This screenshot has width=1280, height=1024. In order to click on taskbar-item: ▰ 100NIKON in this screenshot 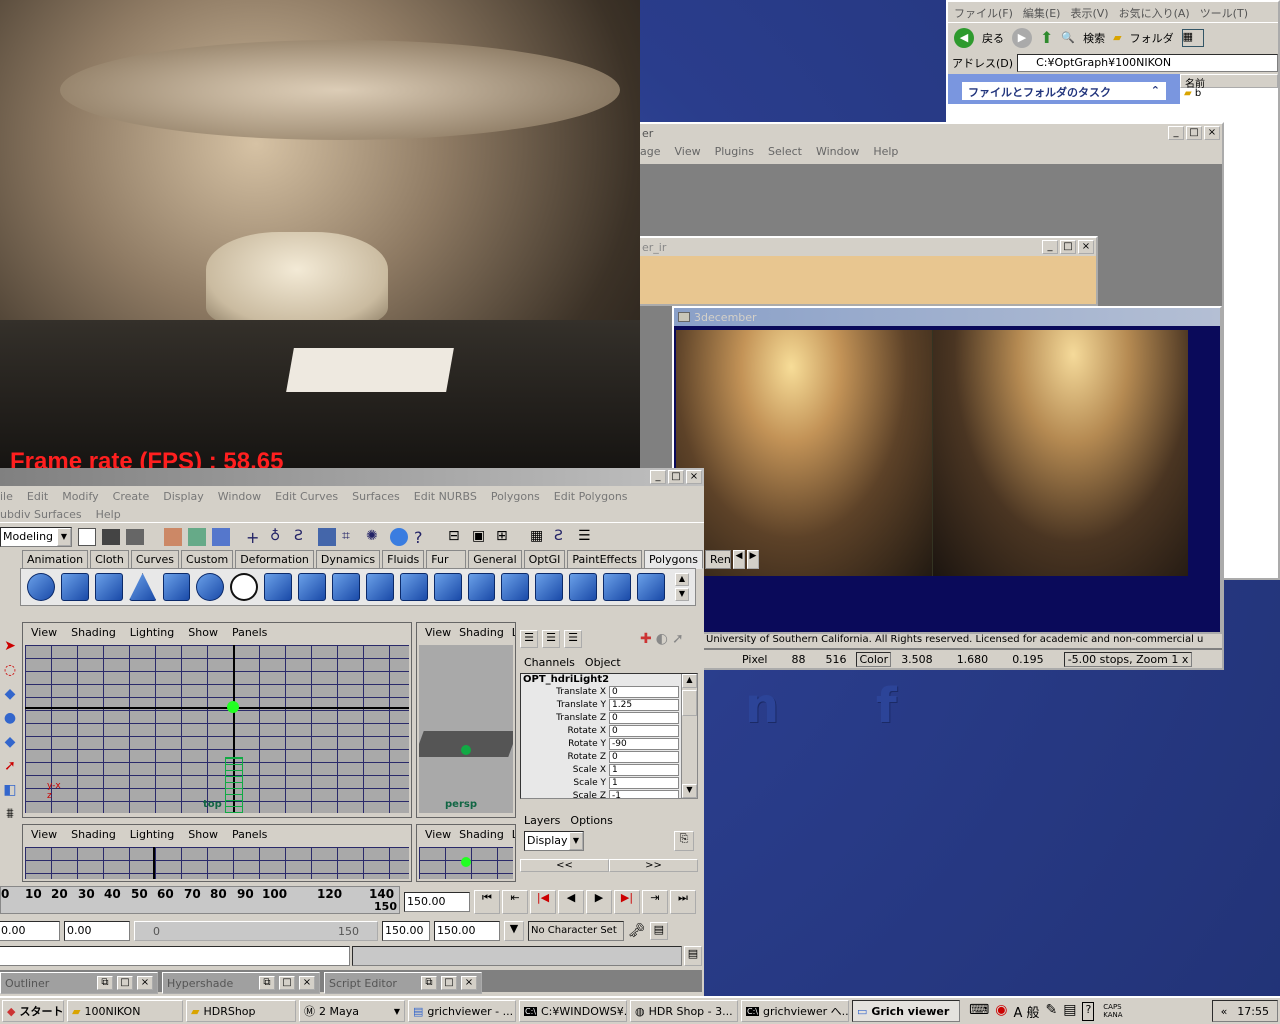, I will do `click(125, 1011)`.